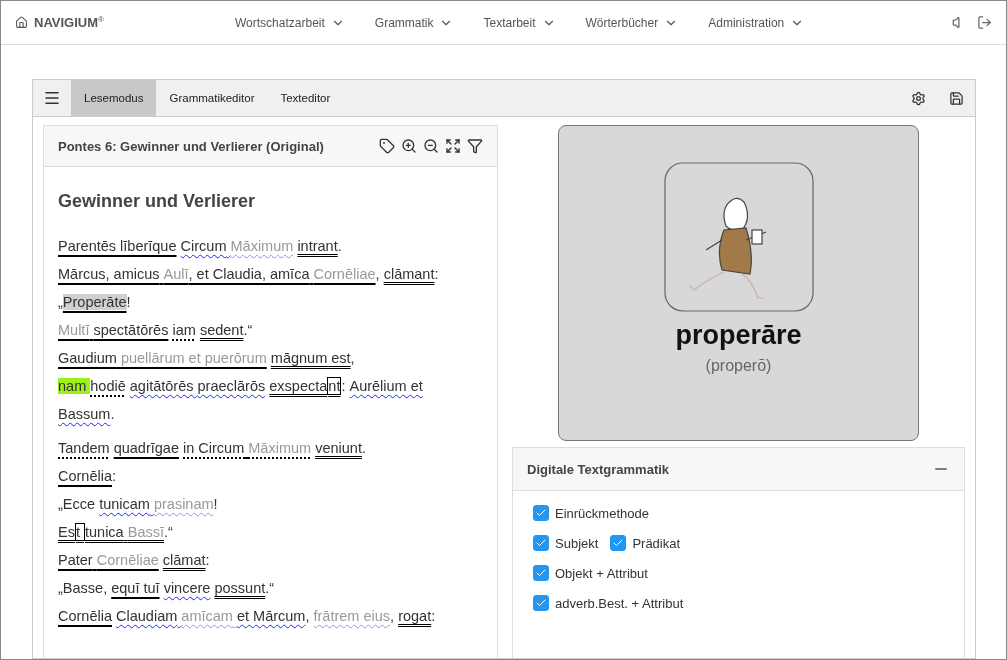 The width and height of the screenshot is (1007, 660). What do you see at coordinates (216, 448) in the screenshot?
I see `text-segment: in Circum` at bounding box center [216, 448].